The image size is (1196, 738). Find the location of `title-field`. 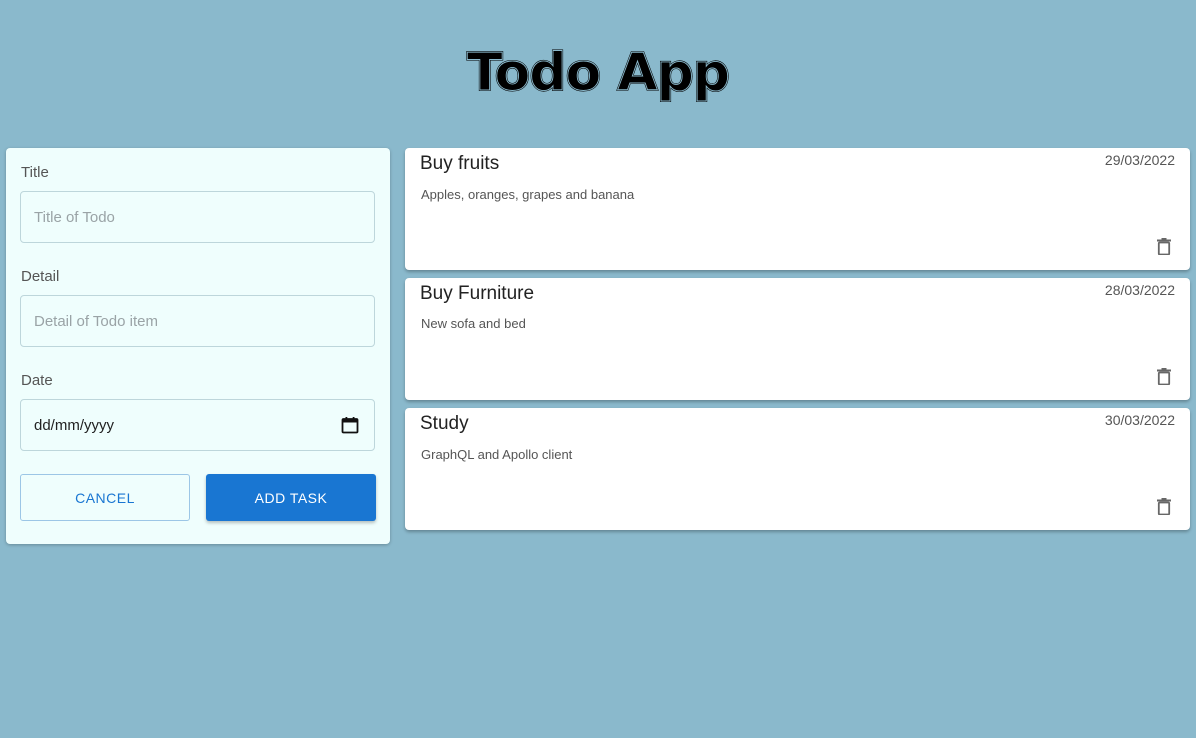

title-field is located at coordinates (197, 217).